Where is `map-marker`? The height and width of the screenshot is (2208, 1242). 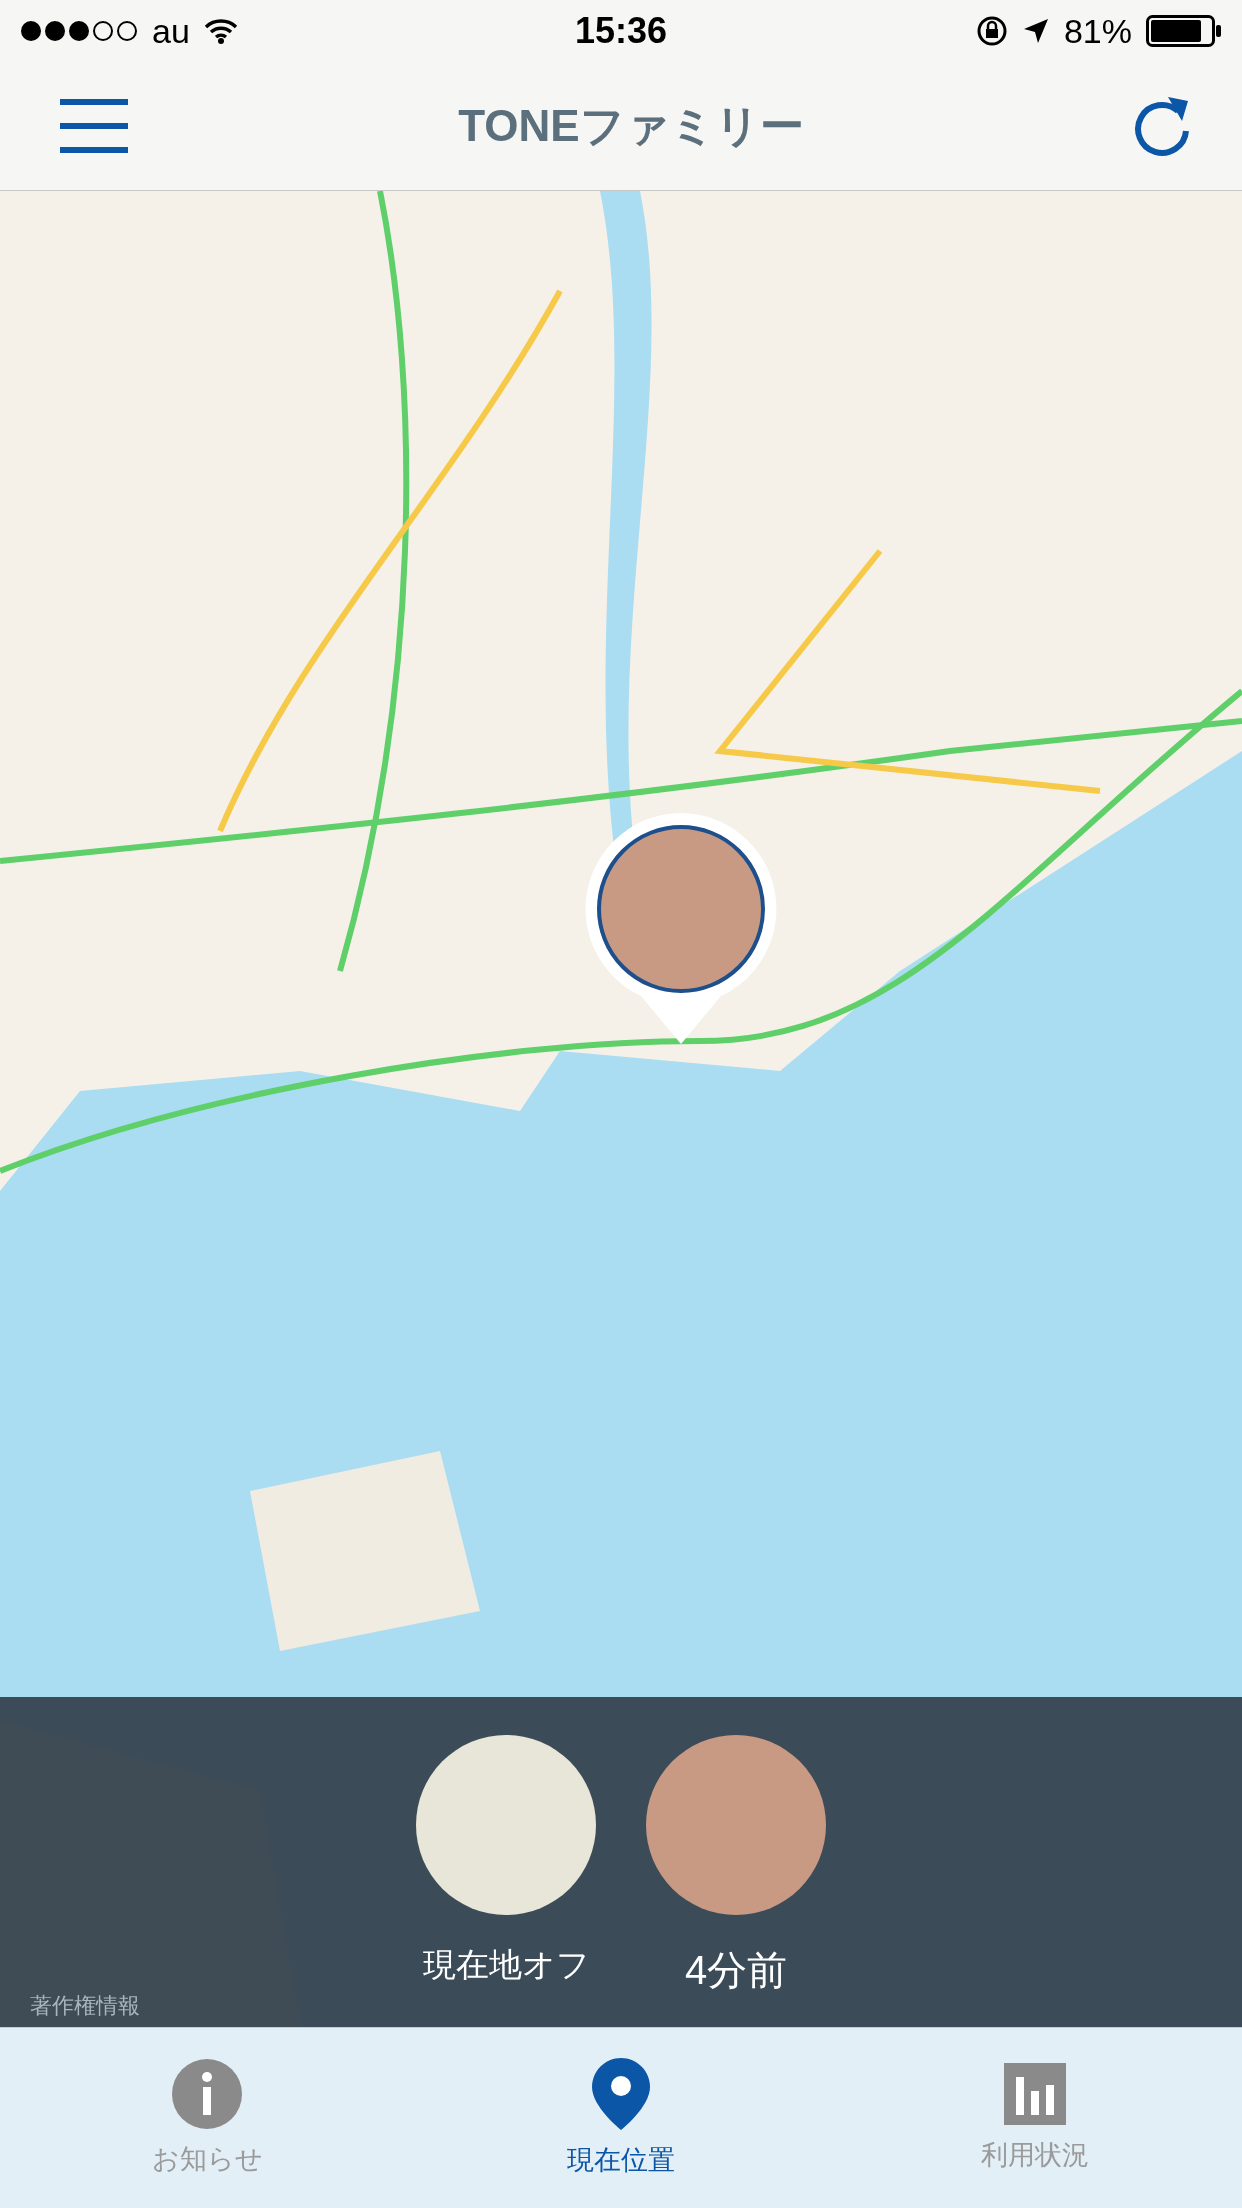
map-marker is located at coordinates (681, 928).